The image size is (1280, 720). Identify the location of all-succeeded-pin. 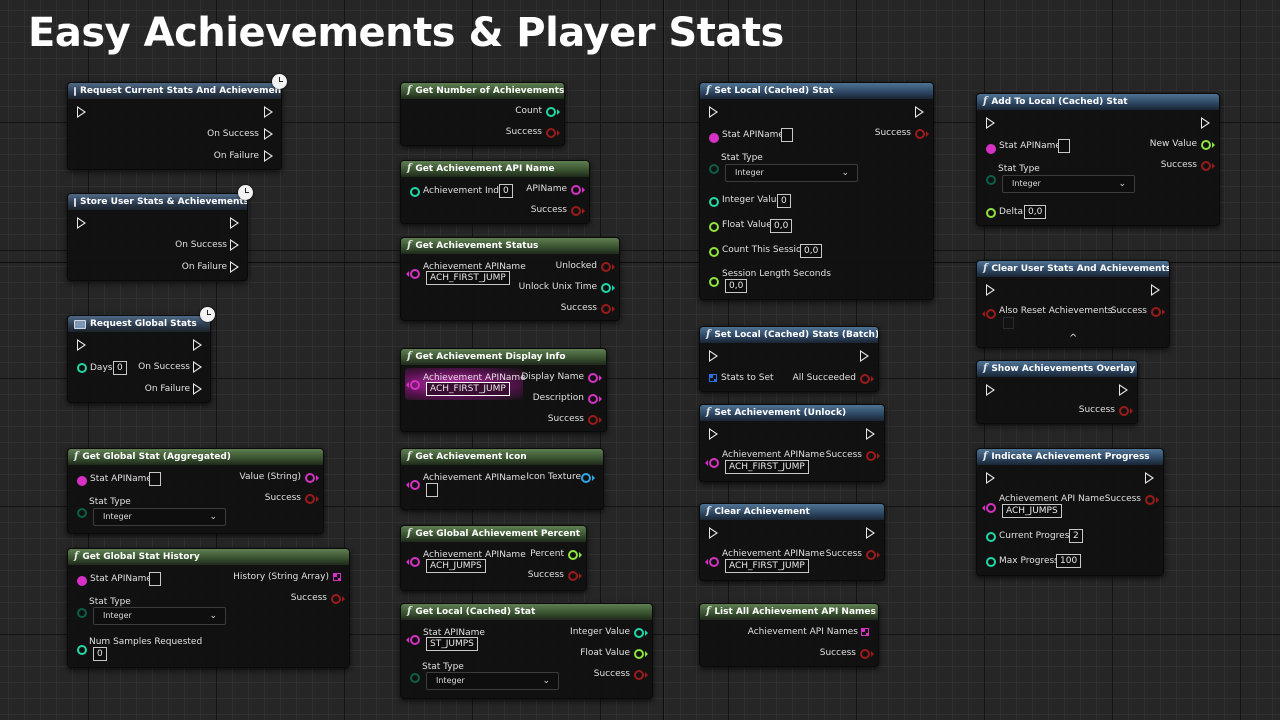
(867, 379).